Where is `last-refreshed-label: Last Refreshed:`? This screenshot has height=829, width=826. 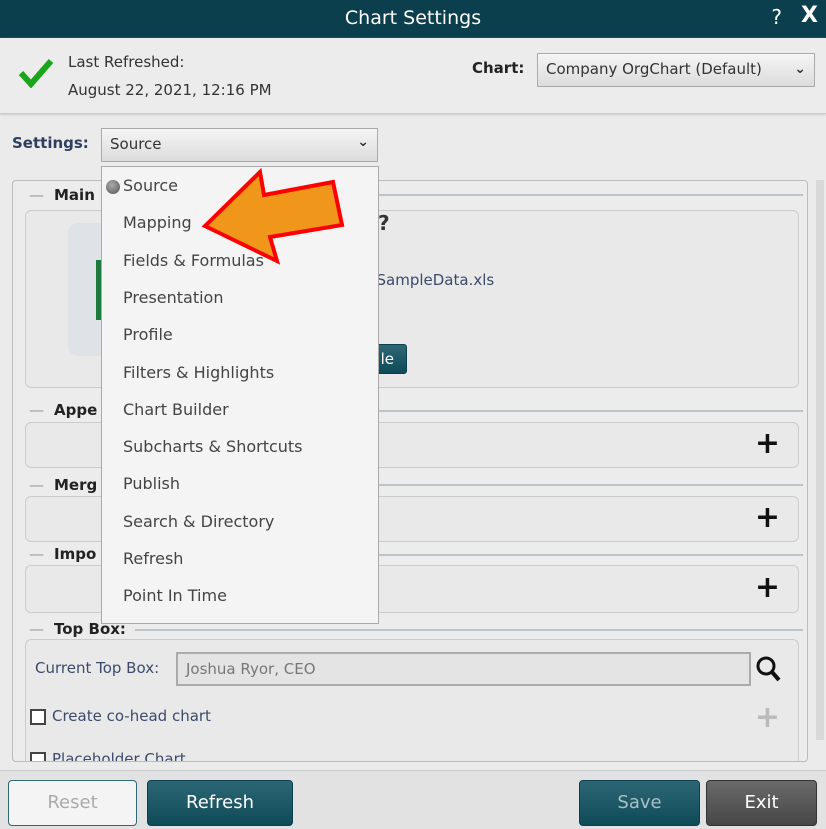 last-refreshed-label: Last Refreshed: is located at coordinates (126, 62).